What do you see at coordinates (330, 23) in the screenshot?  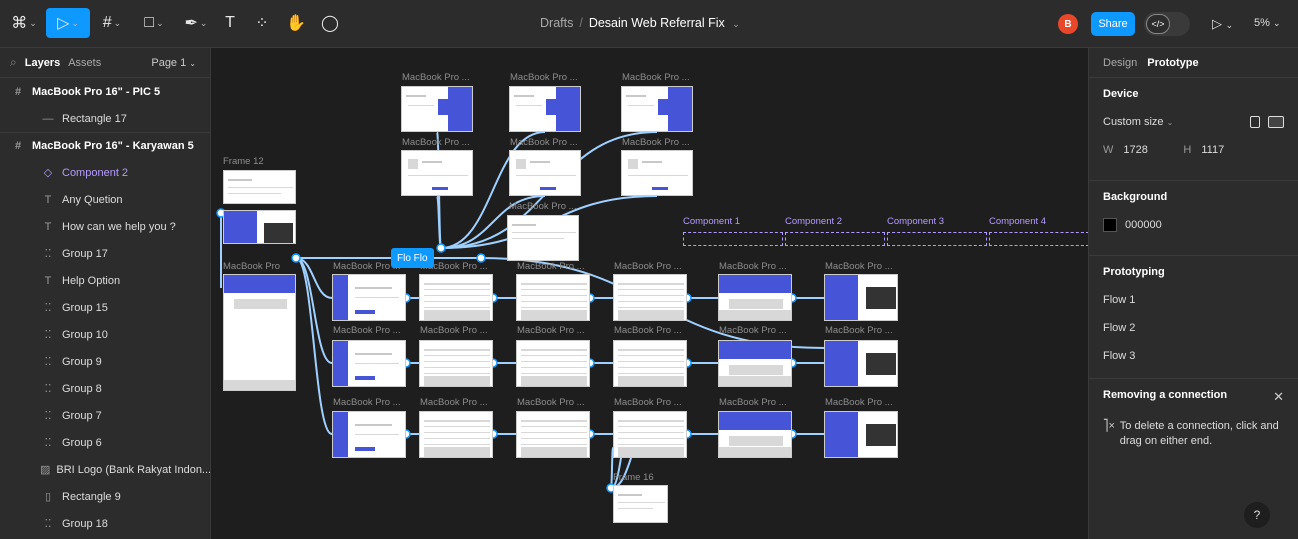 I see `comment-tool-button: ◯` at bounding box center [330, 23].